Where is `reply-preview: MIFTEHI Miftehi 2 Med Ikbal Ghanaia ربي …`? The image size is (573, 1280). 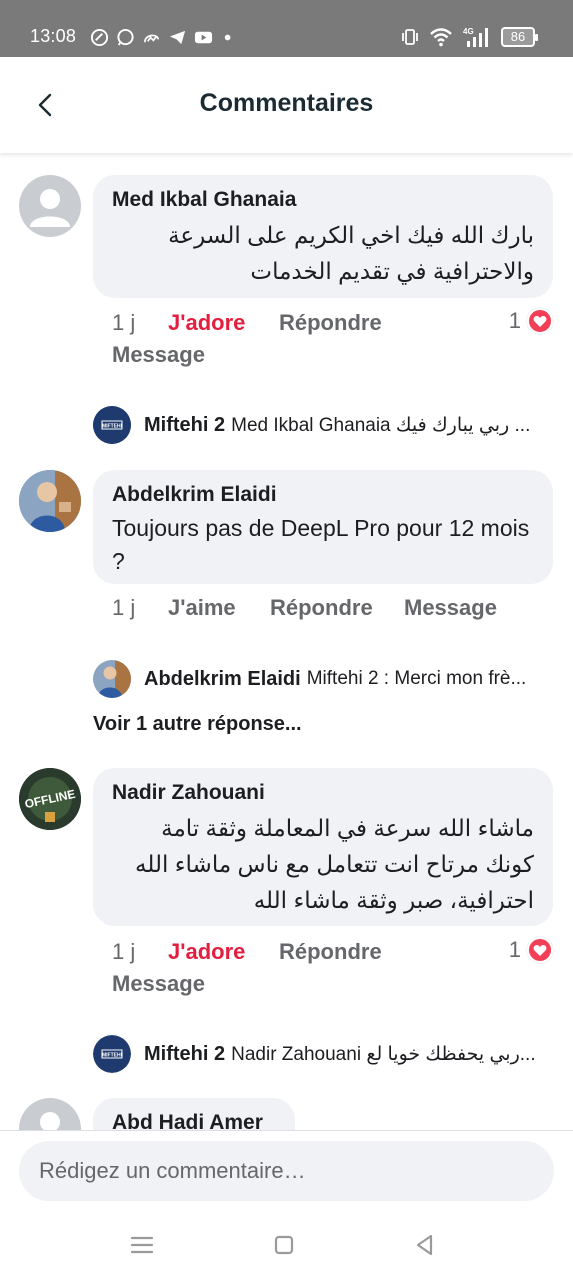
reply-preview: MIFTEHI Miftehi 2 Med Ikbal Ghanaia ربي … is located at coordinates (323, 425).